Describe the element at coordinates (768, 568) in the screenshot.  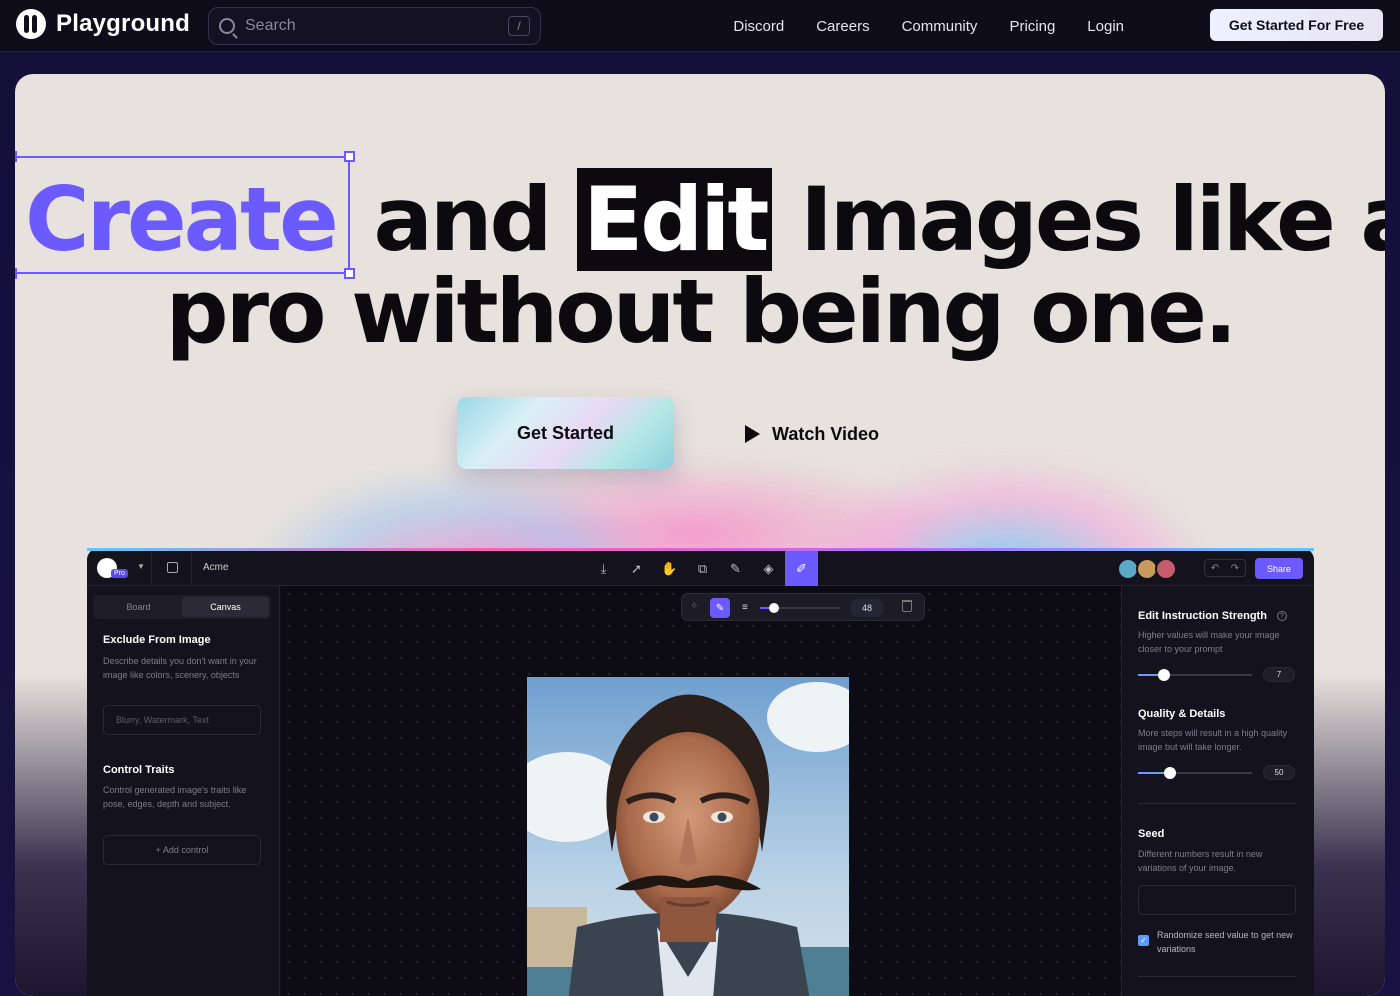
I see `fill-tool-icon: ◈` at that location.